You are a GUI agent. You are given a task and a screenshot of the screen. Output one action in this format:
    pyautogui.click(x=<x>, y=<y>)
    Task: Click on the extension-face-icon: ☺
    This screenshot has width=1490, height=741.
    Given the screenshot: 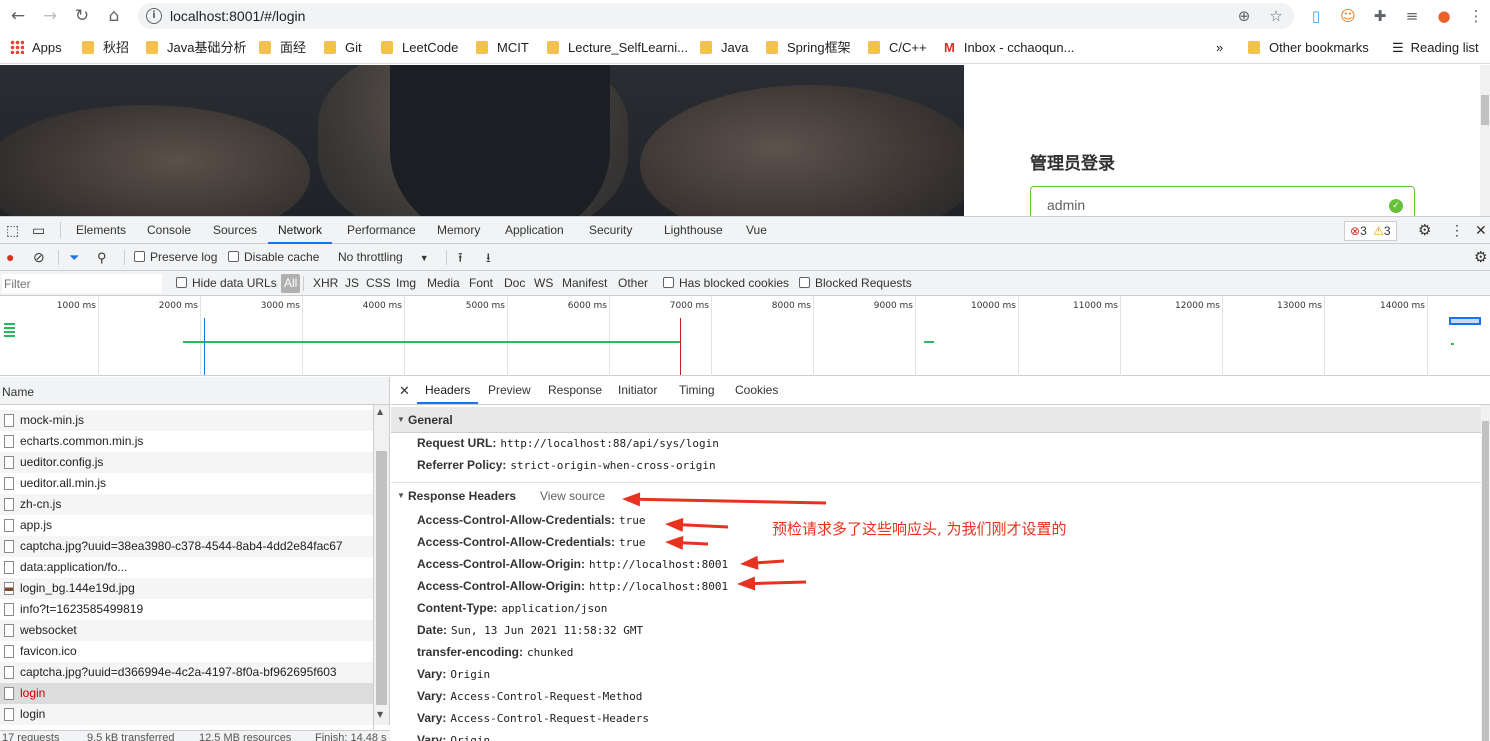 What is the action you would take?
    pyautogui.click(x=1348, y=16)
    